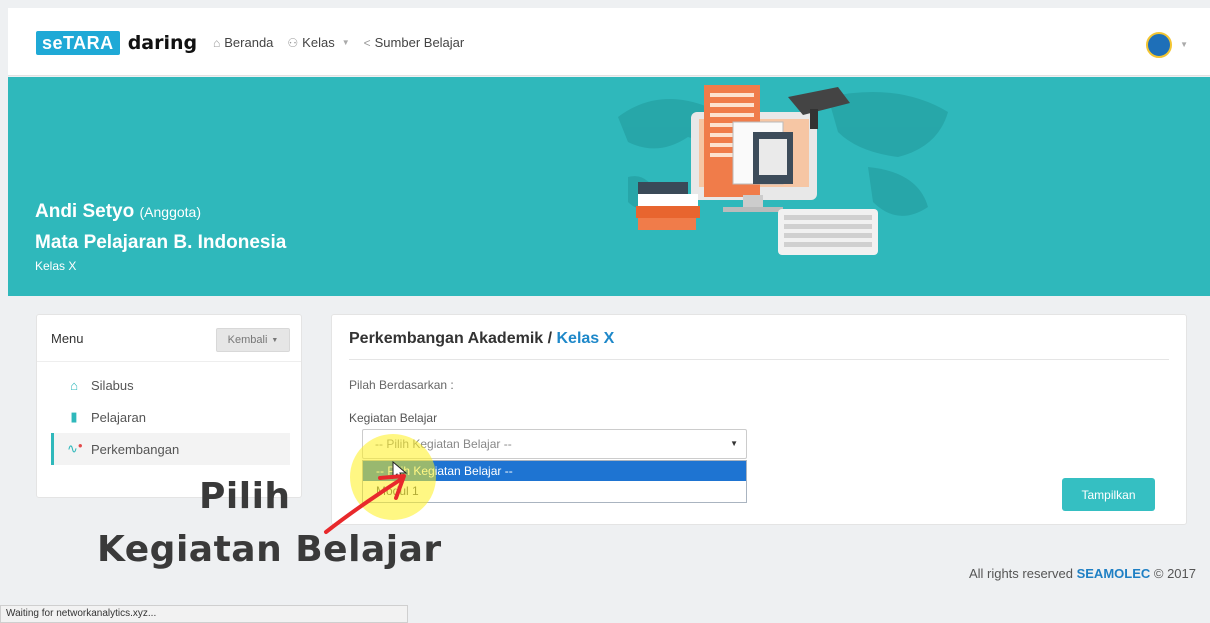 This screenshot has width=1210, height=623. I want to click on sidebar-item-label: Pelajaran, so click(118, 417).